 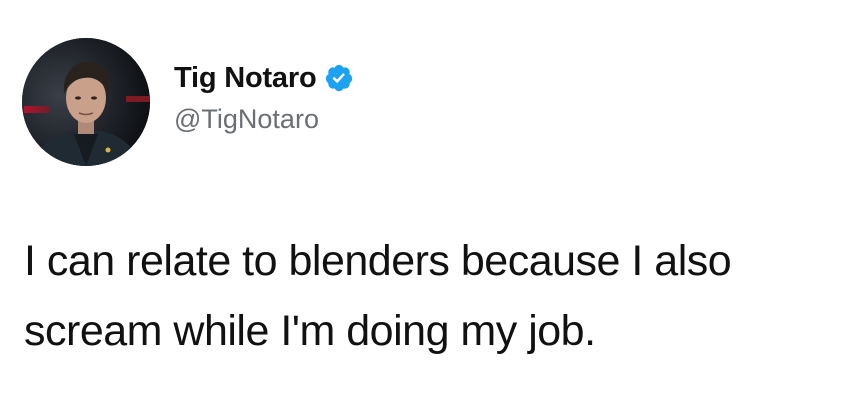 I want to click on profile-photo-icon, so click(x=86, y=102).